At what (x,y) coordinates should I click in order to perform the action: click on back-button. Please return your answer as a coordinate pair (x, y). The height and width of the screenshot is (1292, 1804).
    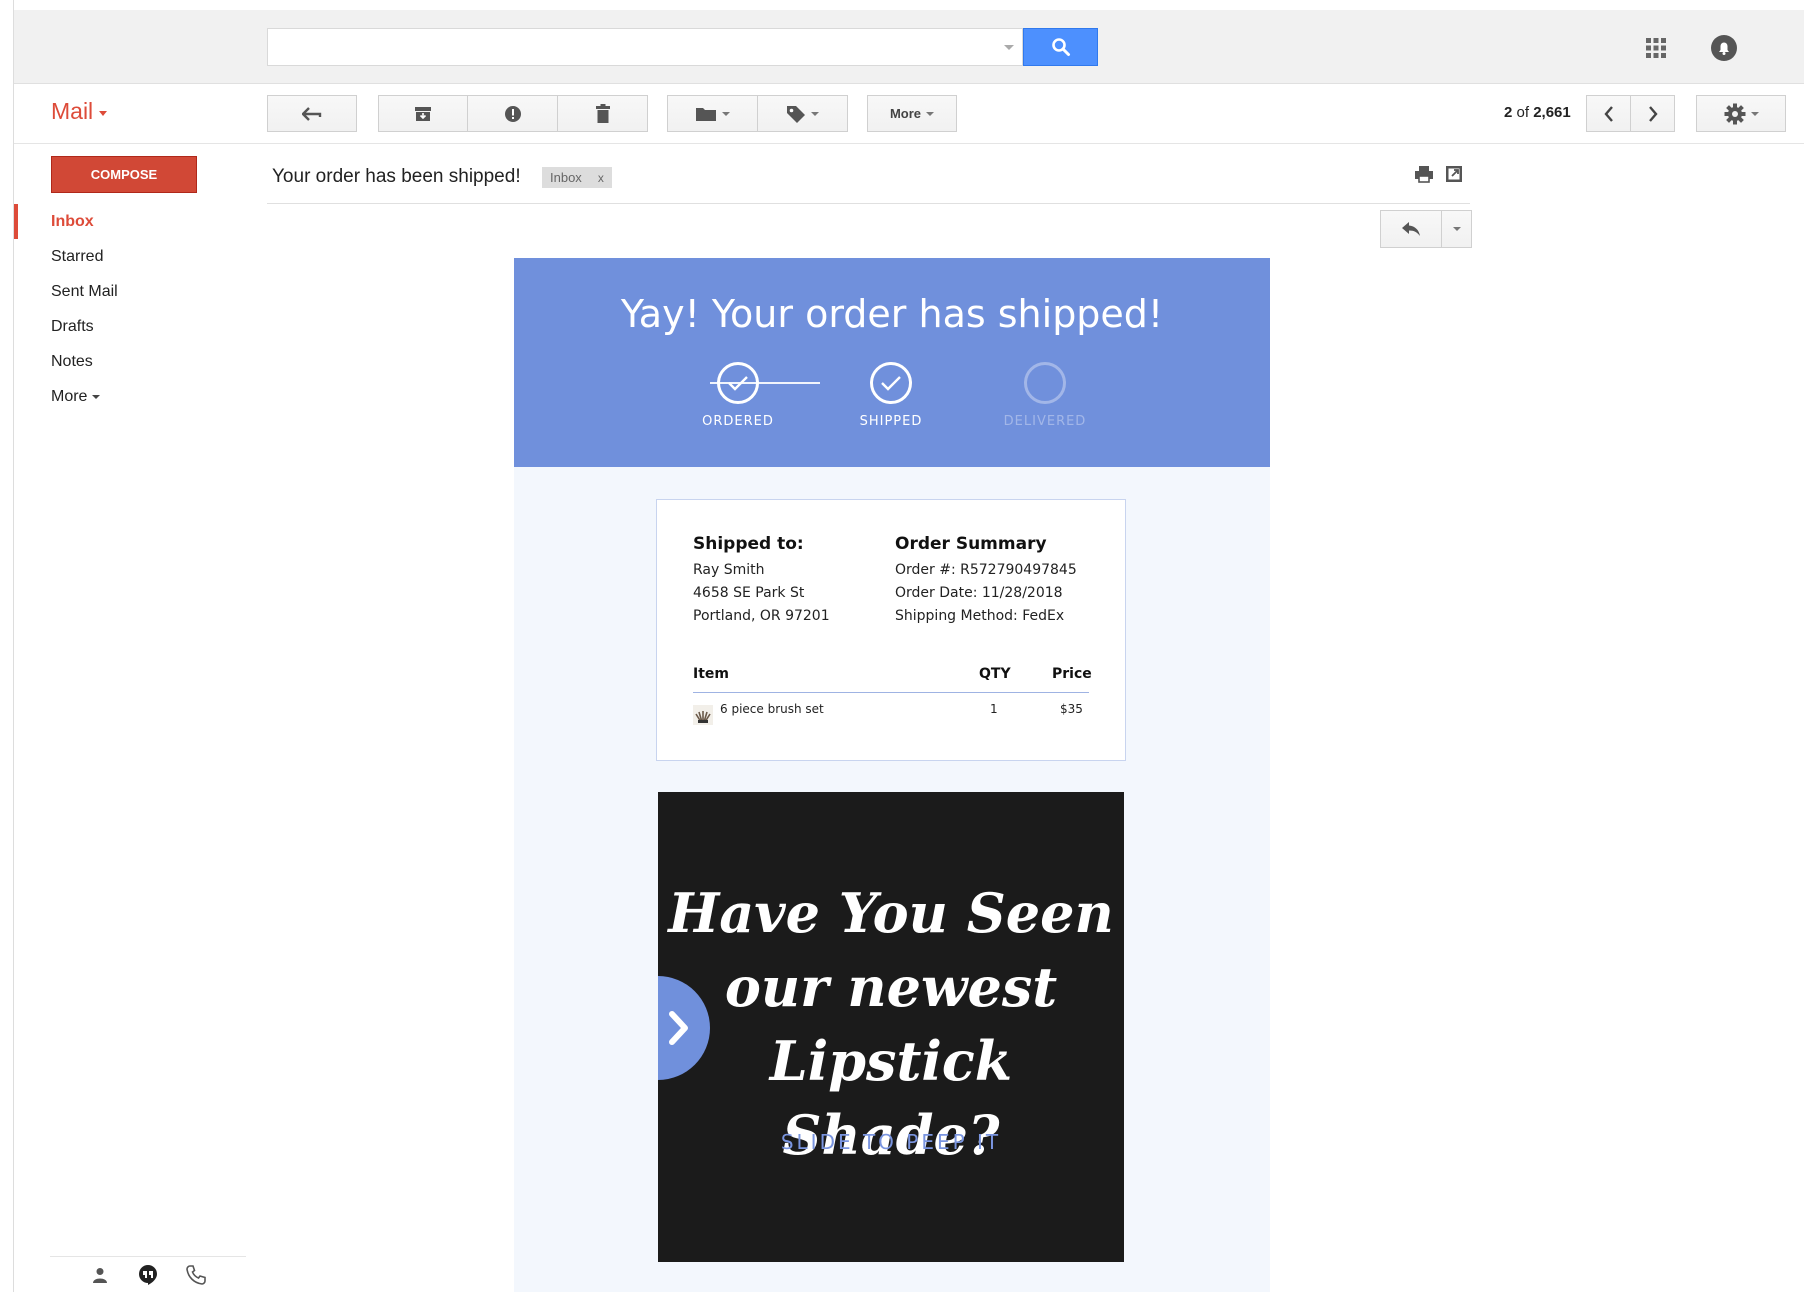
    Looking at the image, I should click on (312, 113).